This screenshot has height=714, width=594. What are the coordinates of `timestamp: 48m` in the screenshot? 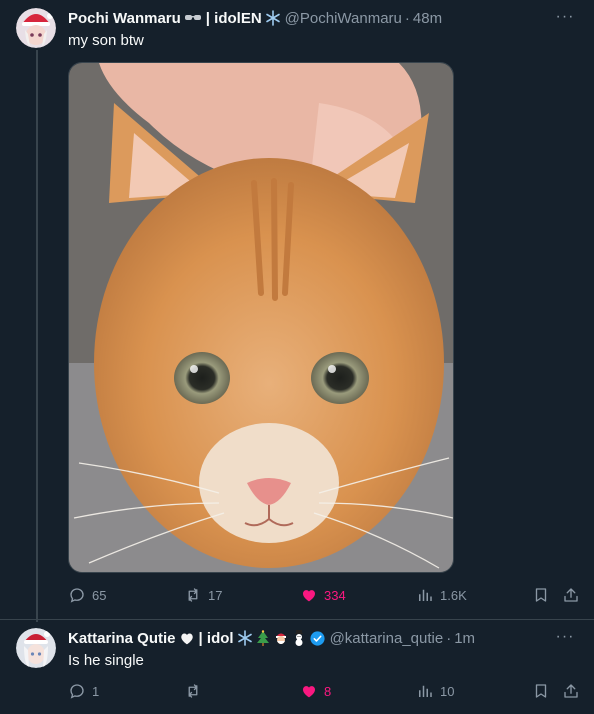 It's located at (427, 18).